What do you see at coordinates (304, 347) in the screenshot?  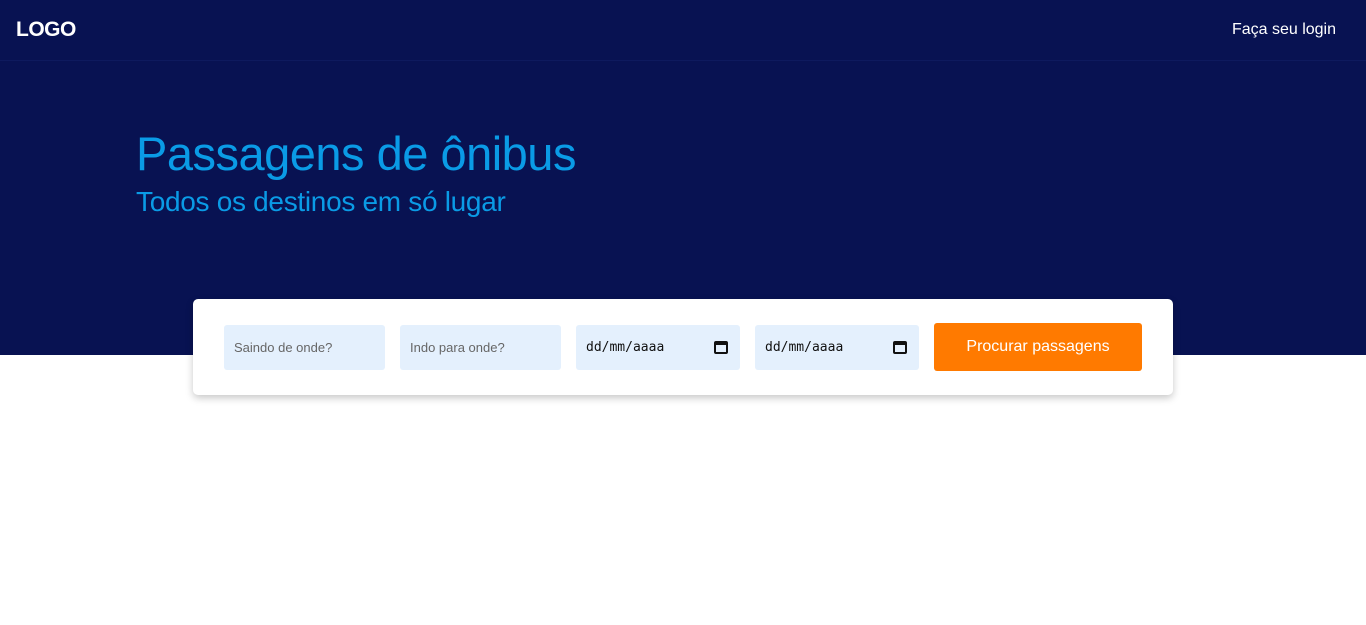 I see `origin-input` at bounding box center [304, 347].